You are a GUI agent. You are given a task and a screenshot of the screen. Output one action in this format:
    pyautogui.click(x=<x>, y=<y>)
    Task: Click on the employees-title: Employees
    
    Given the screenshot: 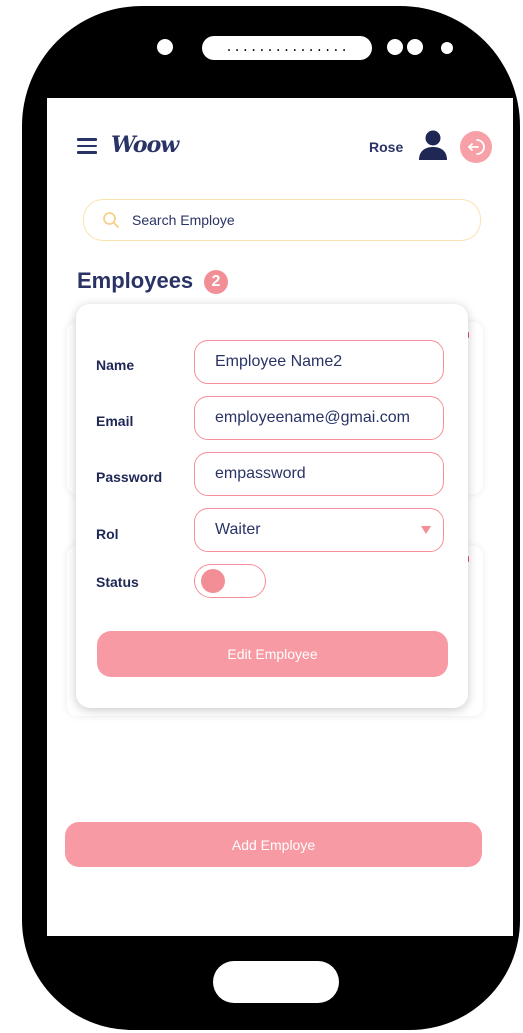 What is the action you would take?
    pyautogui.click(x=135, y=280)
    